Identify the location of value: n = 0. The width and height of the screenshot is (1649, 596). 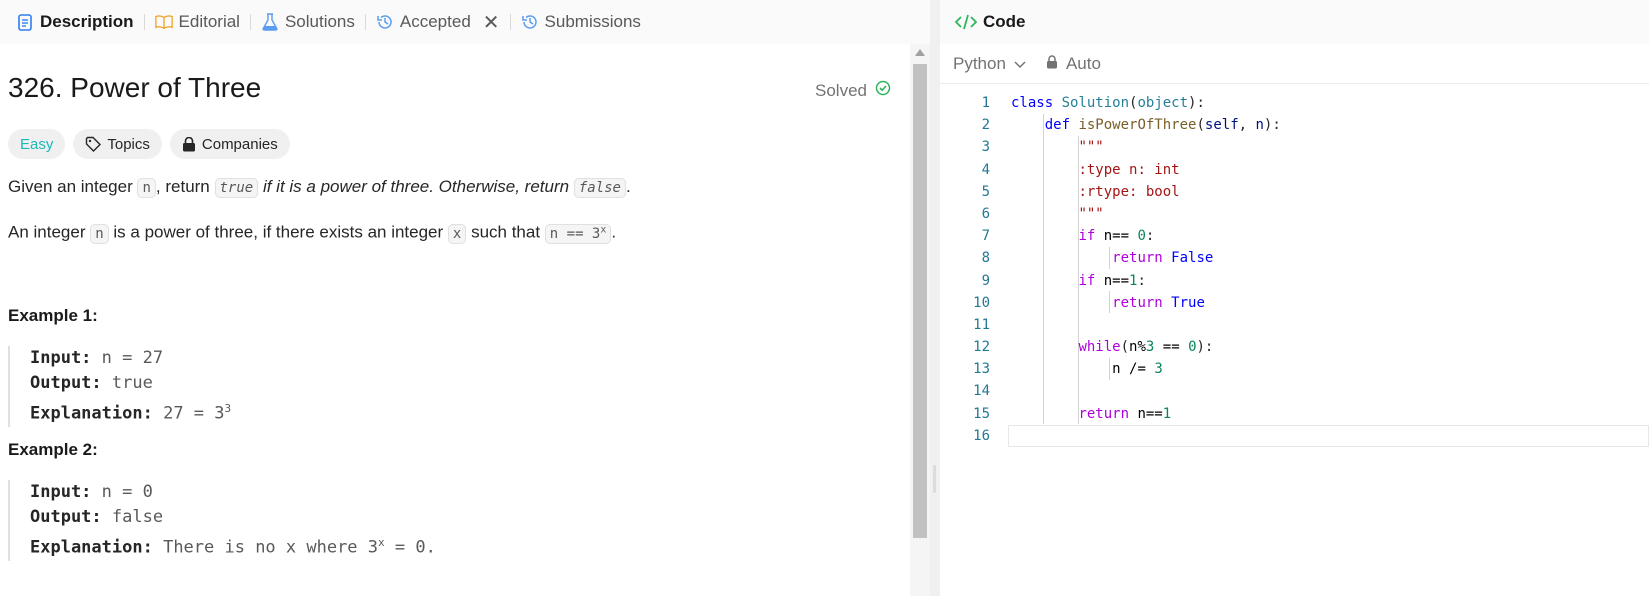
(127, 492).